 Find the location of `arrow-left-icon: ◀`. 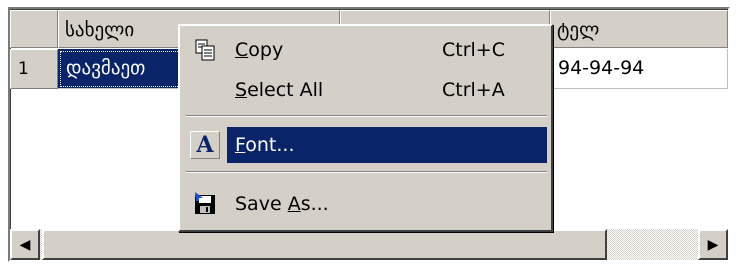

arrow-left-icon: ◀ is located at coordinates (25, 244).